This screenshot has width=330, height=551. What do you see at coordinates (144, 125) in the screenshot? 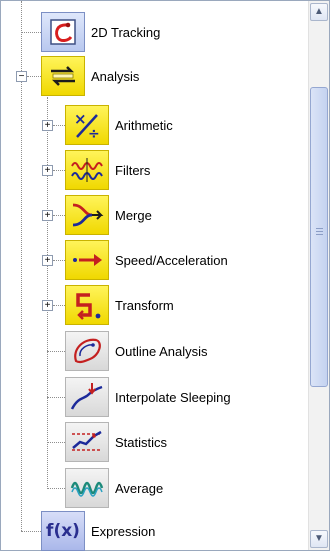
I see `tree-item-label: Arithmetic` at bounding box center [144, 125].